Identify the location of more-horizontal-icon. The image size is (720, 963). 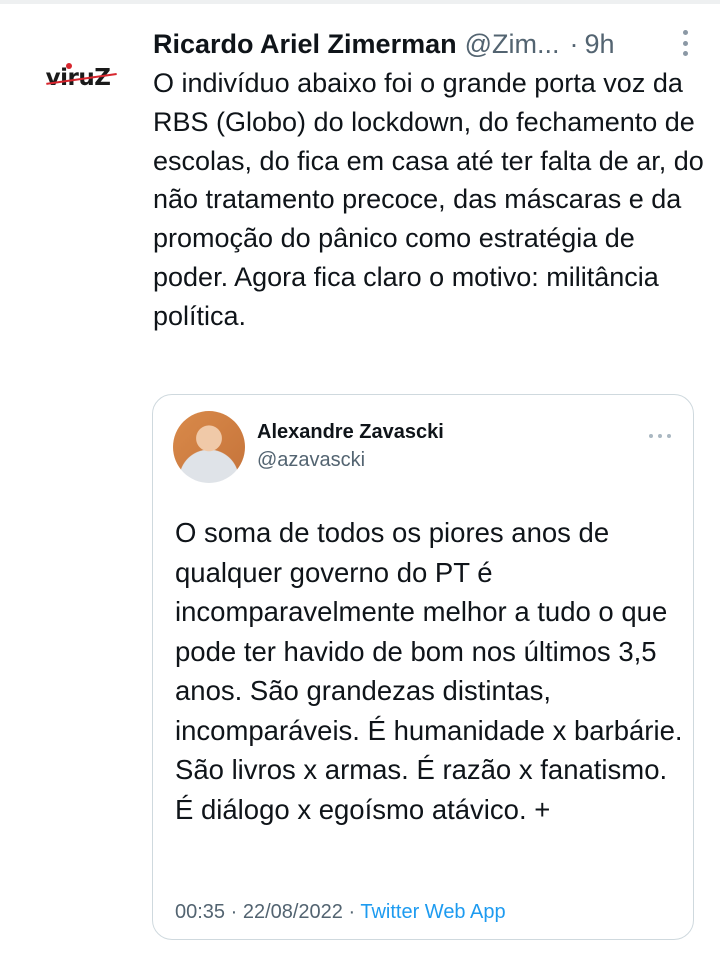
(660, 436).